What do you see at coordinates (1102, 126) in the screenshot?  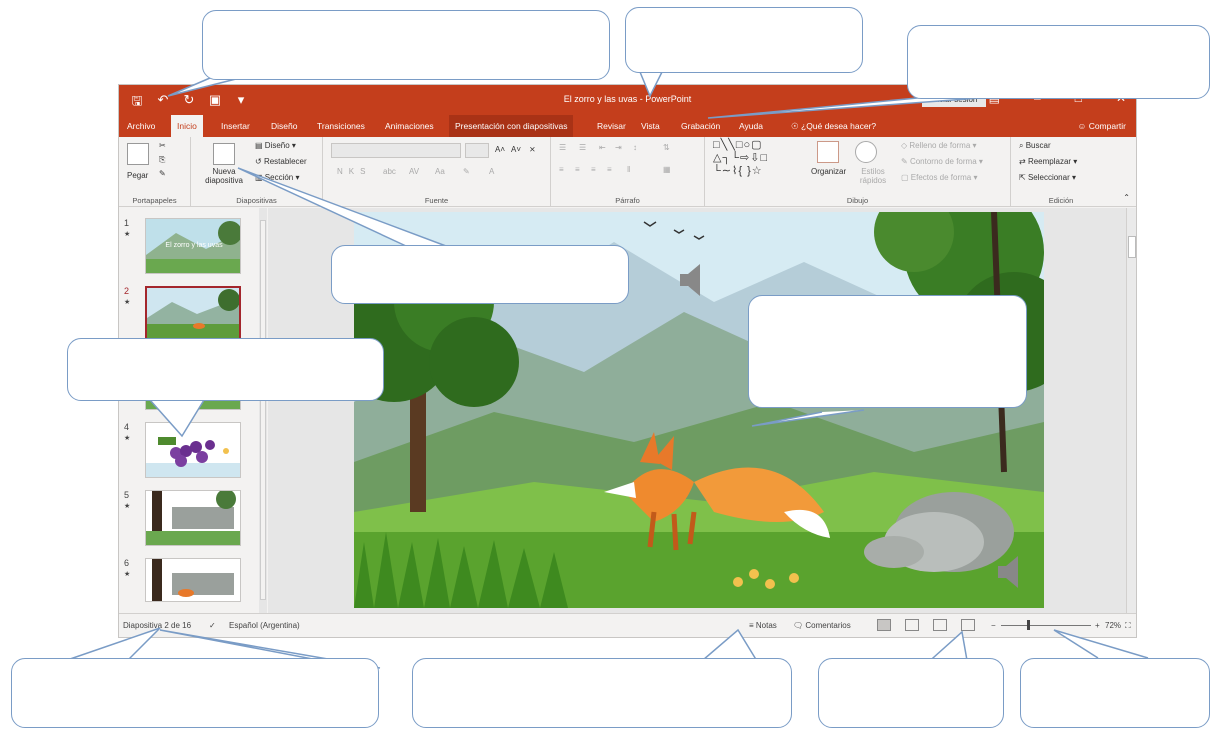 I see `share-button: ☺ Compartir` at bounding box center [1102, 126].